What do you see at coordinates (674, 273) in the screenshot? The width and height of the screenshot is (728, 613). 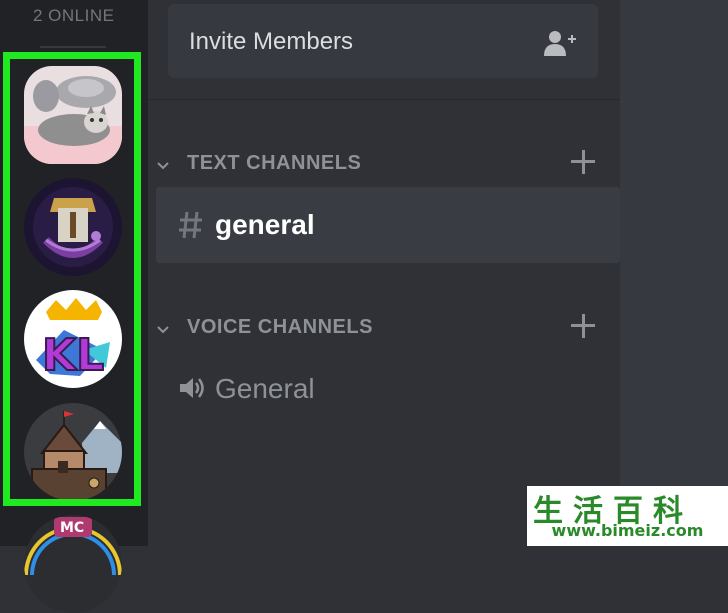 I see `main-content-area` at bounding box center [674, 273].